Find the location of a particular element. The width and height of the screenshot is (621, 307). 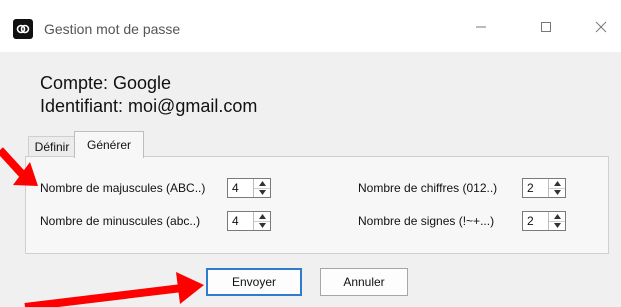

window-title: Gestion mot de passe is located at coordinates (112, 29).